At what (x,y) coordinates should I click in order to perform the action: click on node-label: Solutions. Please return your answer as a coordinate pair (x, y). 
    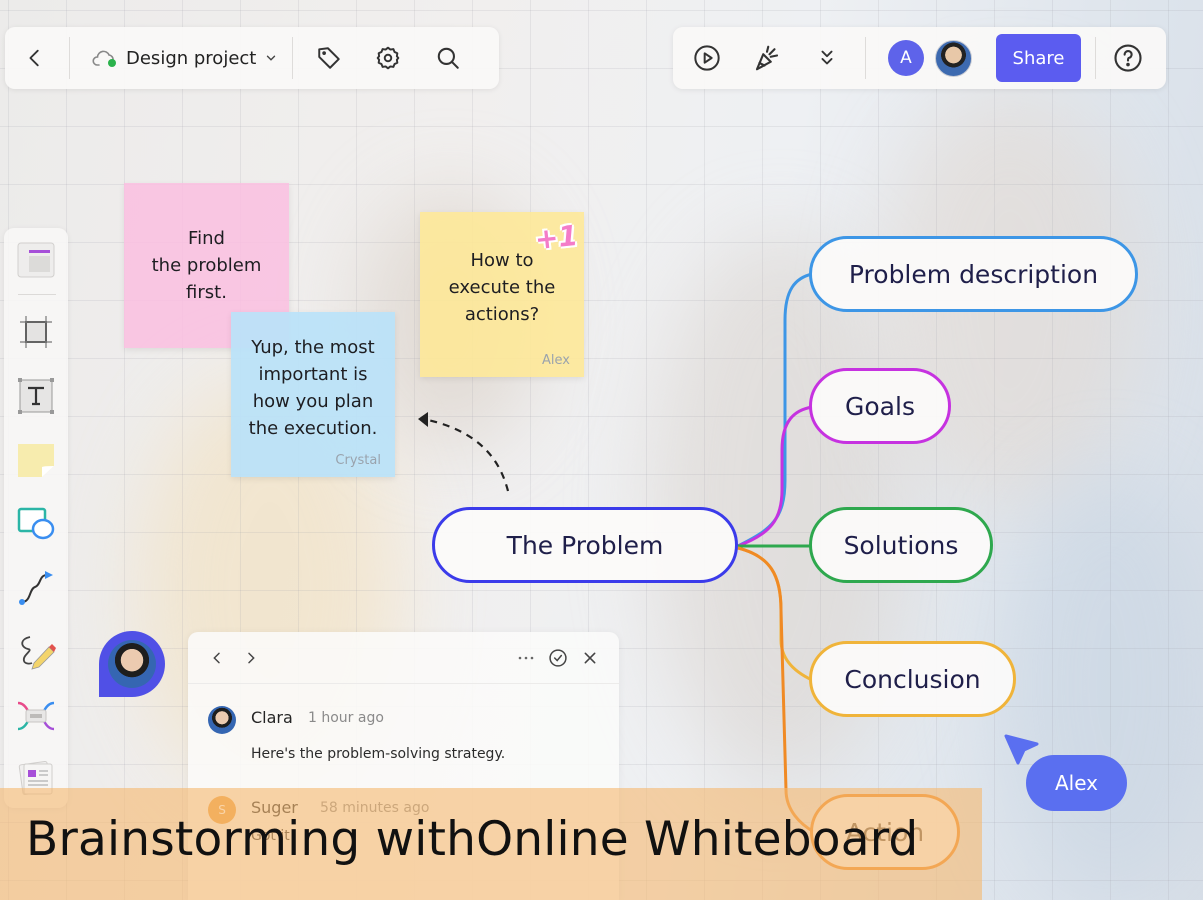
    Looking at the image, I should click on (901, 545).